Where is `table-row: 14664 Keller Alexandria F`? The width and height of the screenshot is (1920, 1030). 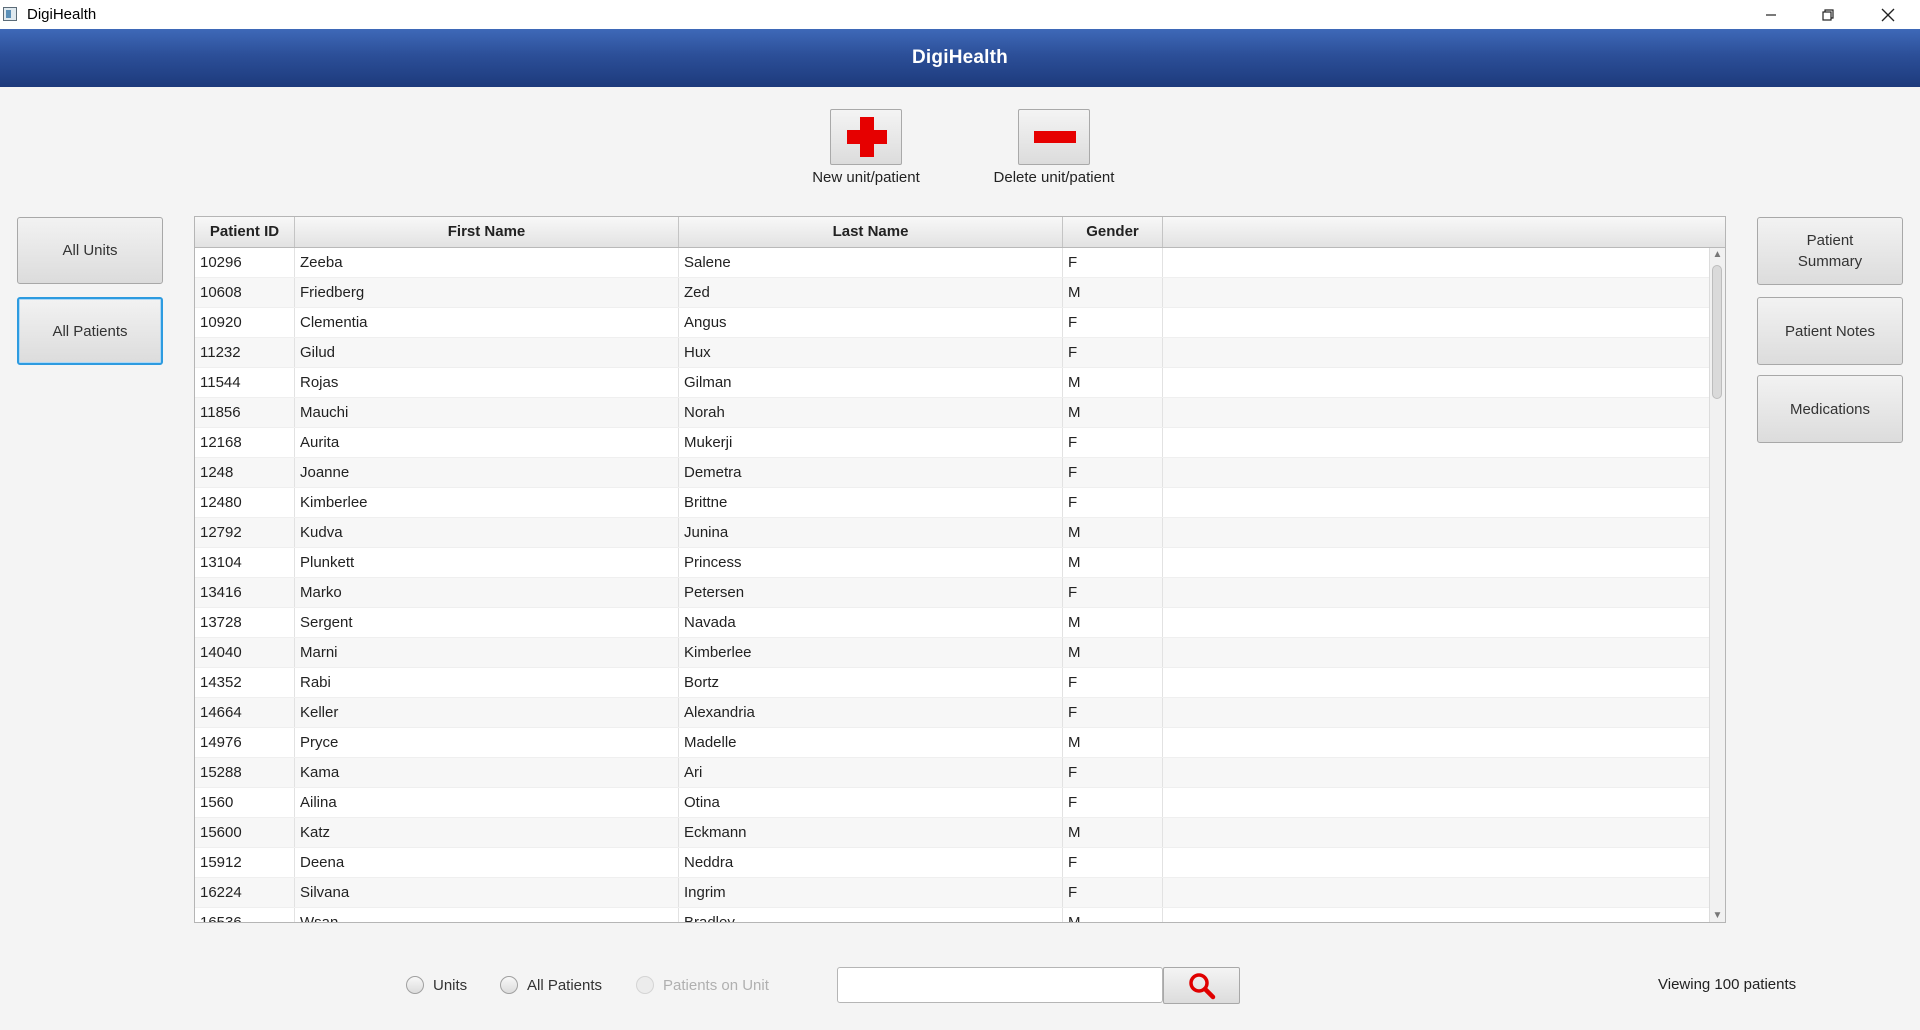 table-row: 14664 Keller Alexandria F is located at coordinates (952, 713).